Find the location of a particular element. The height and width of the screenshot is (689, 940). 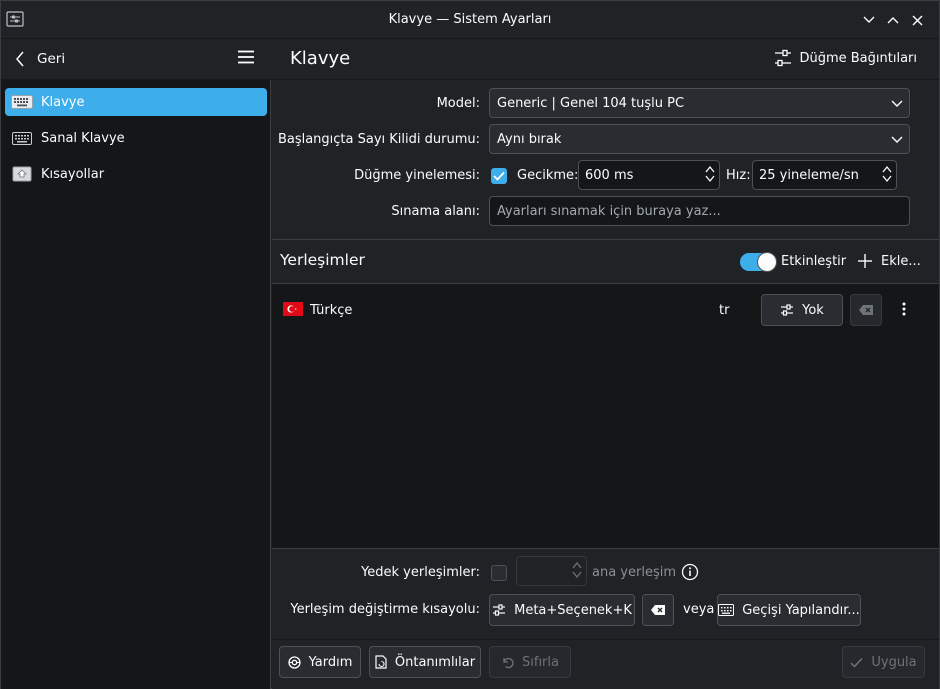

back-button: Geri is located at coordinates (40, 59).